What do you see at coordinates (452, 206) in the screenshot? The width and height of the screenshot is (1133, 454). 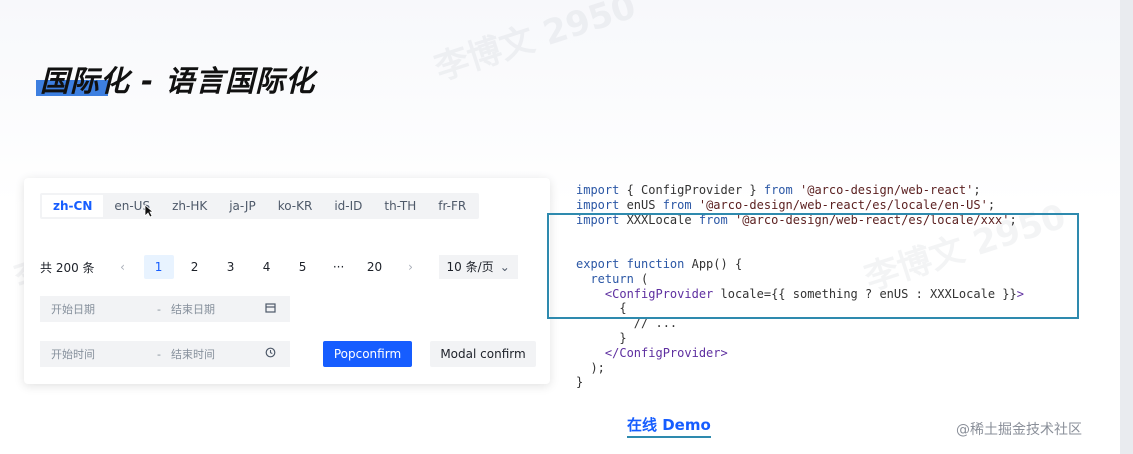 I see `language-tab-fr-fr: fr-FR` at bounding box center [452, 206].